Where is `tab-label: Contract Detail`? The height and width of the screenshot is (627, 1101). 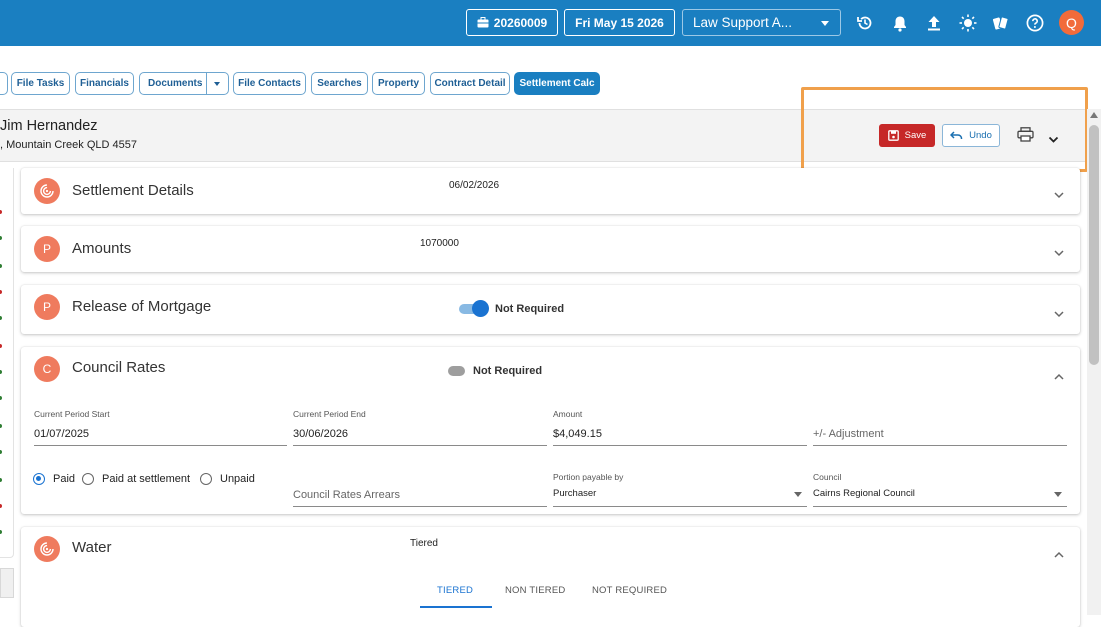 tab-label: Contract Detail is located at coordinates (470, 83).